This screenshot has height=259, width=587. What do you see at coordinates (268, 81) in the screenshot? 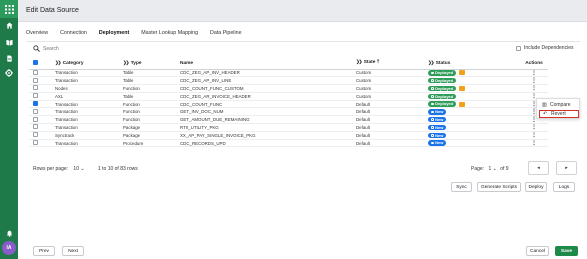
I see `cell-name: CDC_ZEG_AP_INV_LINE` at bounding box center [268, 81].